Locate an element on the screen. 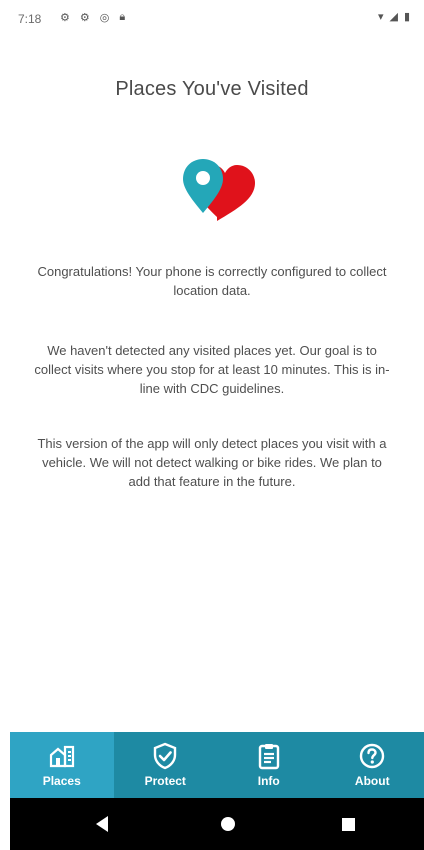  page-title: Places You've Visited is located at coordinates (212, 89).